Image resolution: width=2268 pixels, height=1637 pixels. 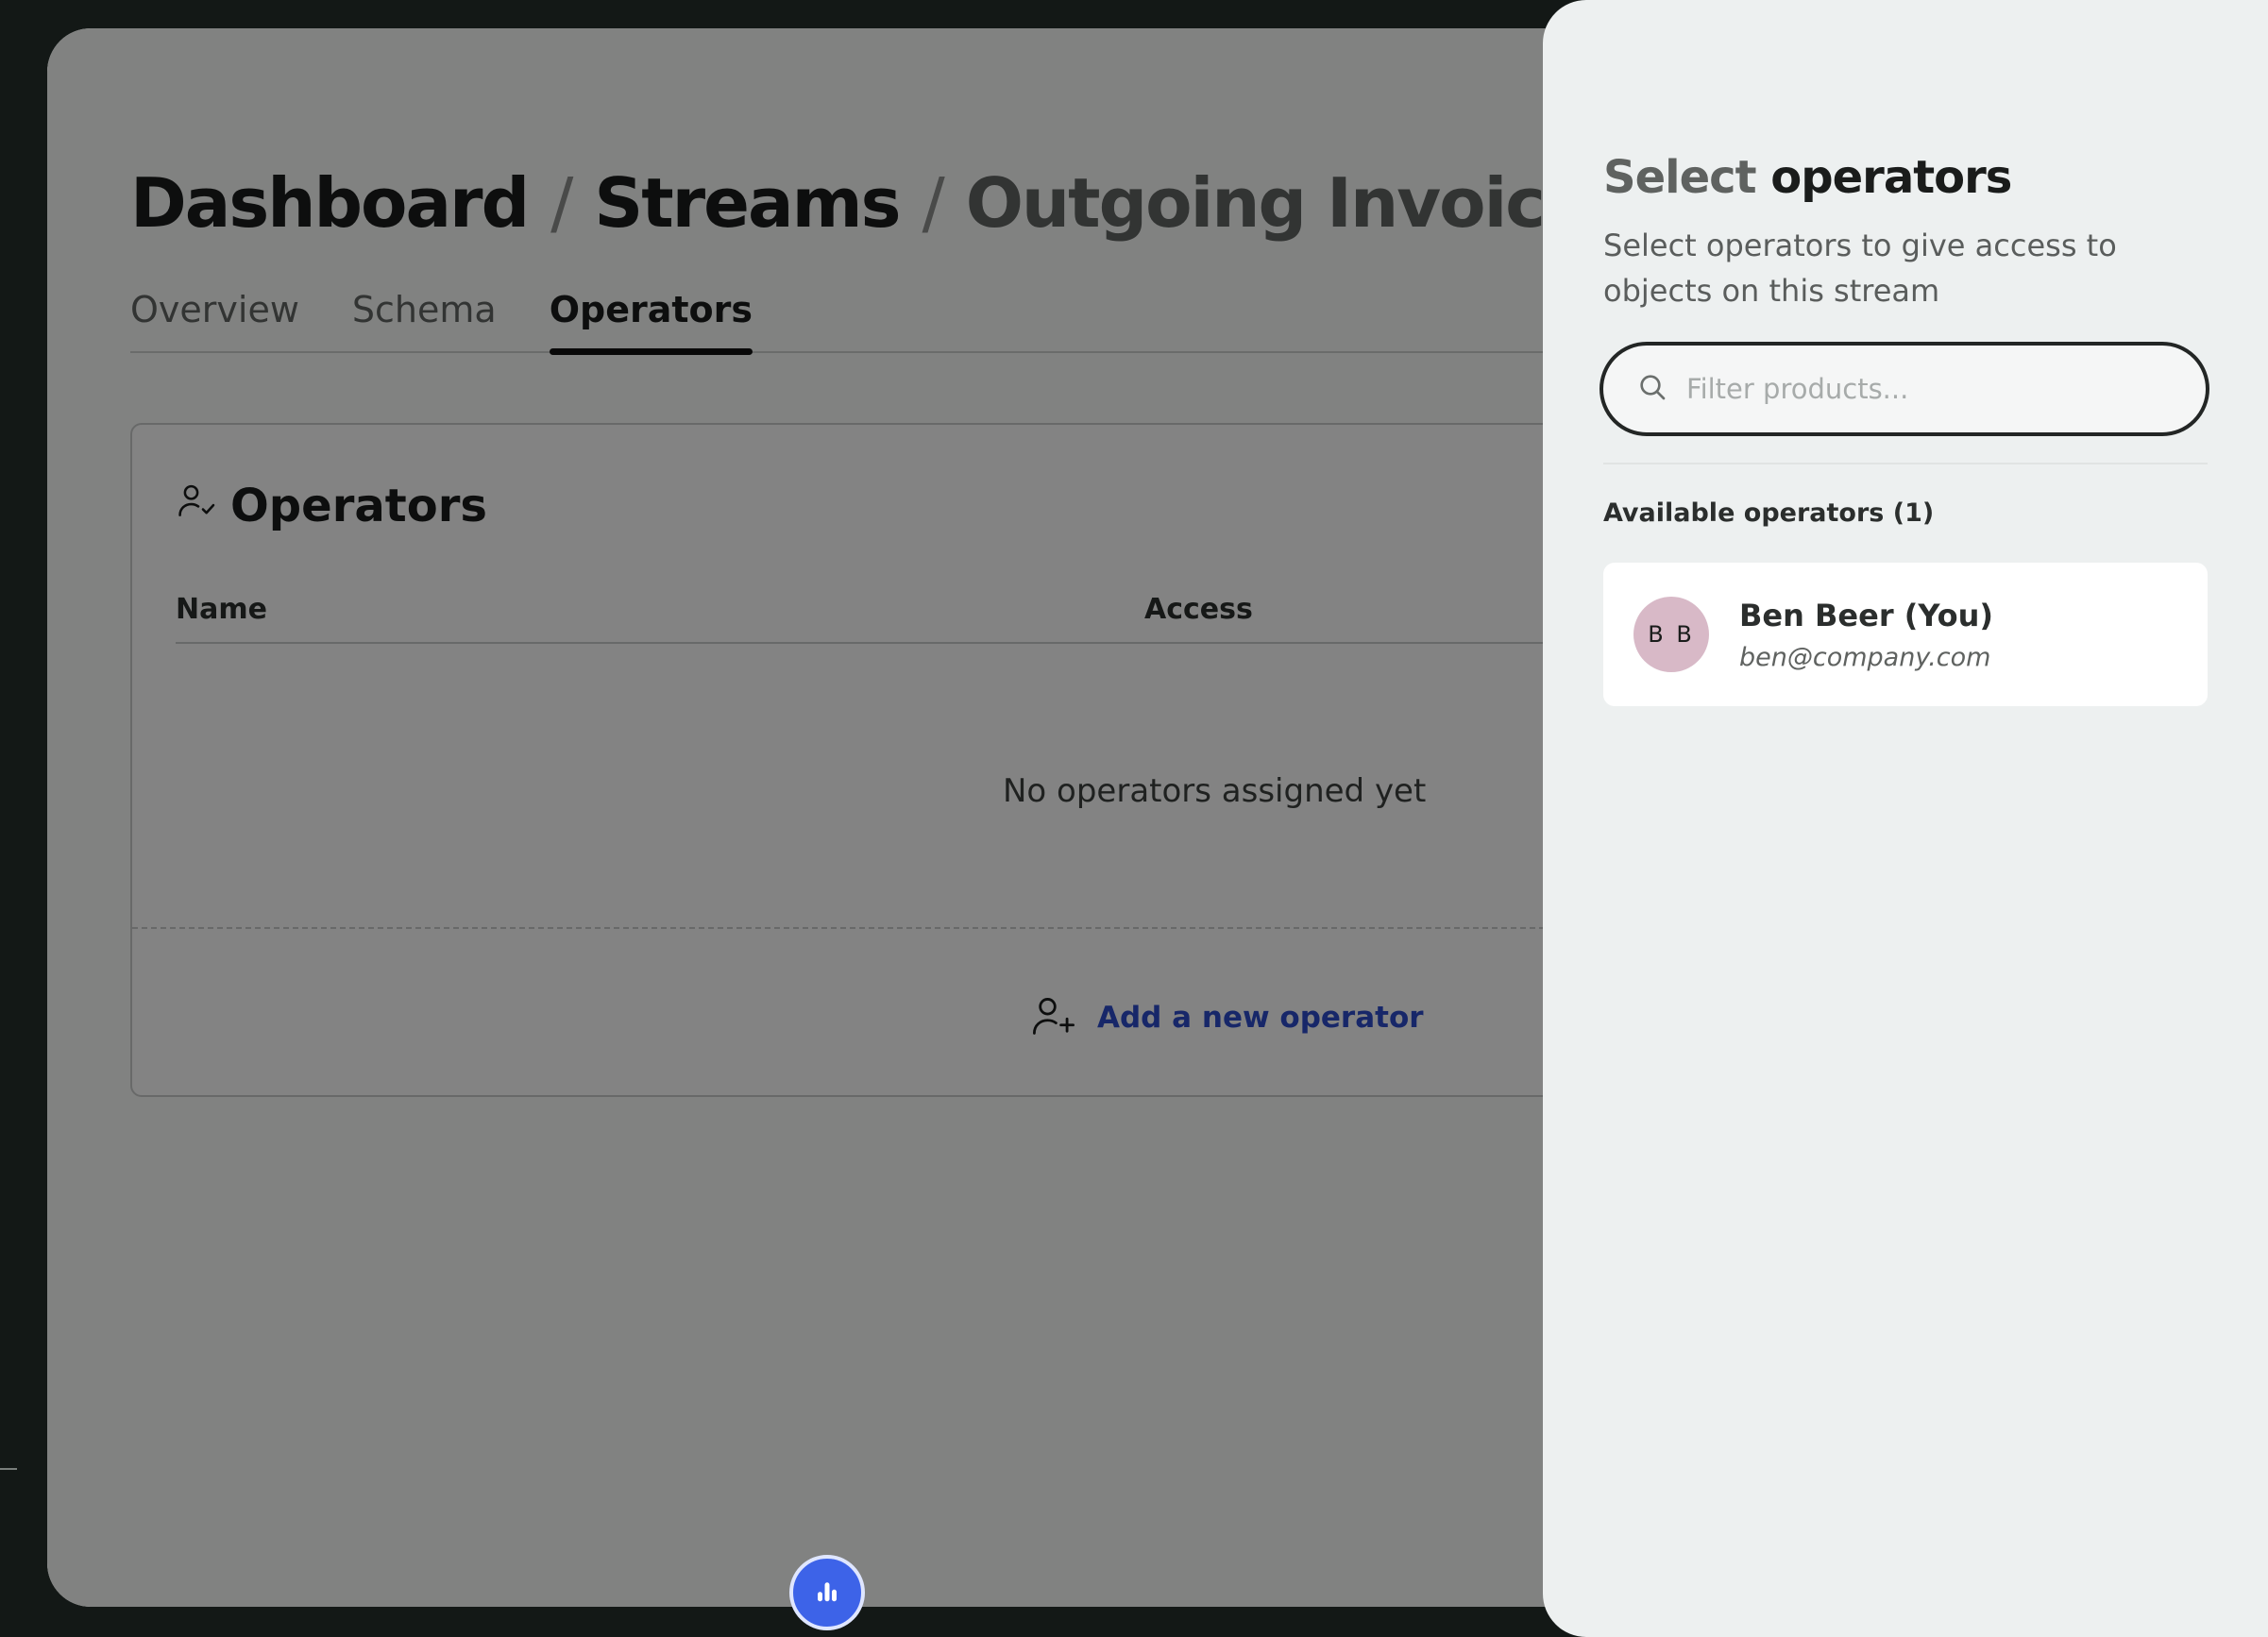 I want to click on breadcrumb-current: Outgoing Invoices, so click(x=1297, y=203).